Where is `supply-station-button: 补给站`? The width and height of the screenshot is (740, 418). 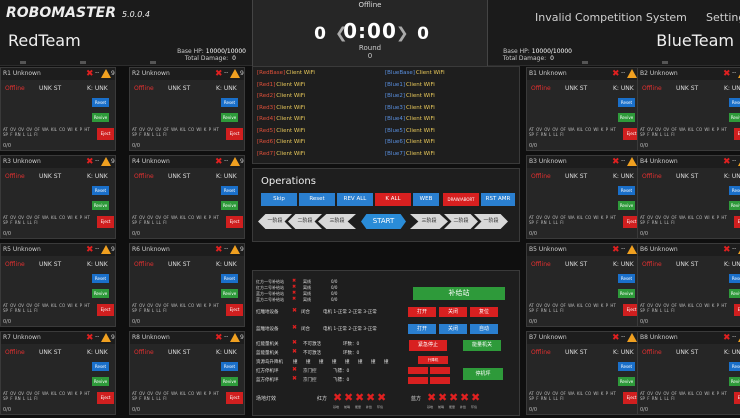
supply-station-button: 补给站 is located at coordinates (459, 293).